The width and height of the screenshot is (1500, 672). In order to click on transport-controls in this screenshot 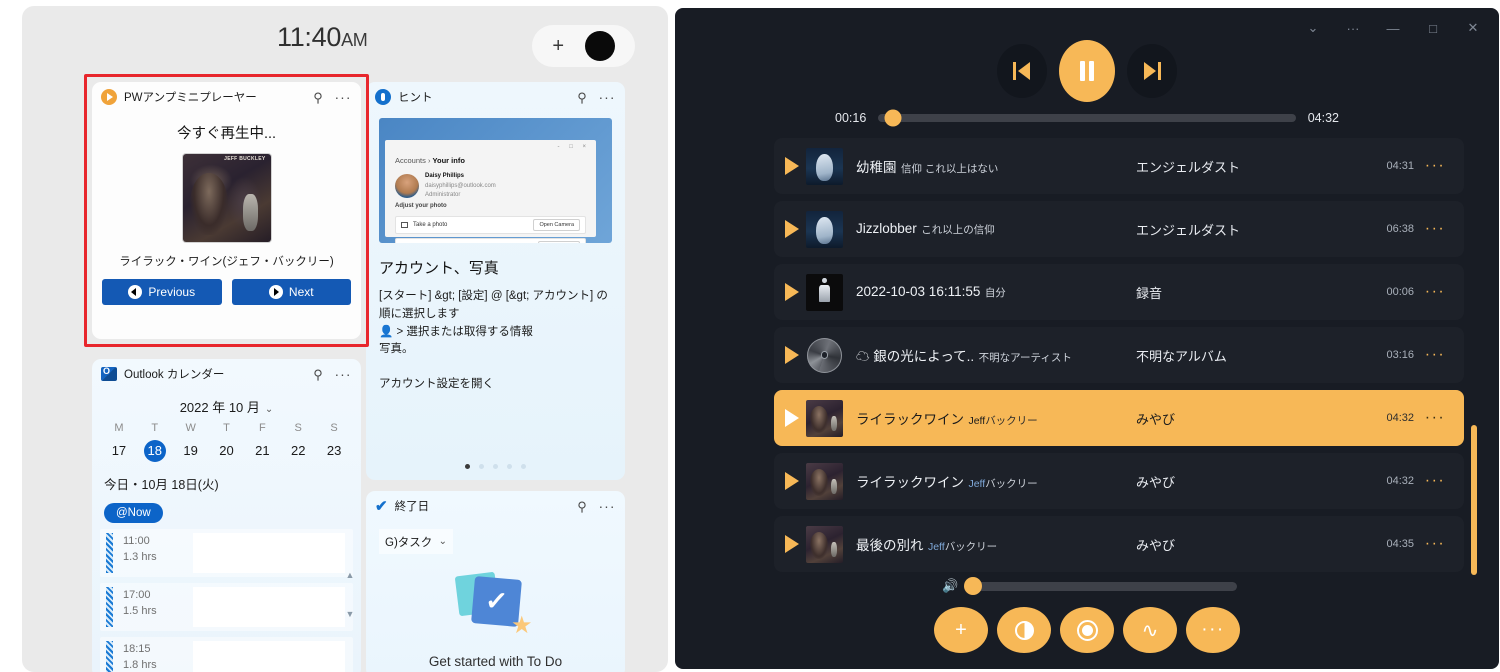, I will do `click(1087, 71)`.